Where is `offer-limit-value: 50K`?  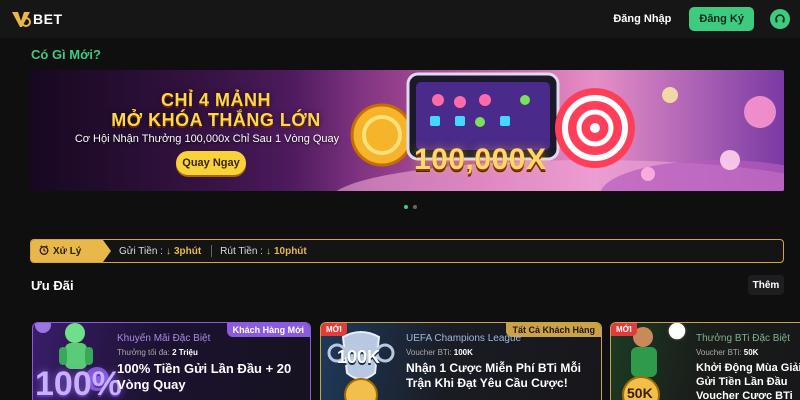 offer-limit-value: 50K is located at coordinates (751, 352).